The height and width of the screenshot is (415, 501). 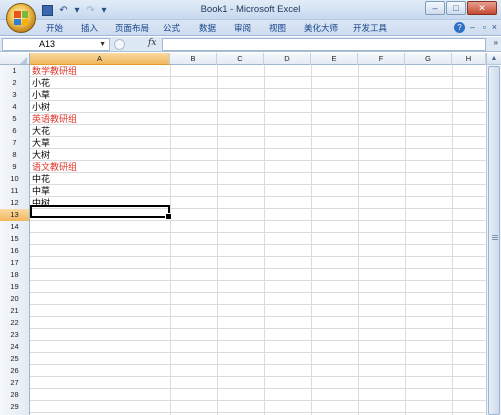 What do you see at coordinates (89, 28) in the screenshot?
I see `tab-insert: 插入` at bounding box center [89, 28].